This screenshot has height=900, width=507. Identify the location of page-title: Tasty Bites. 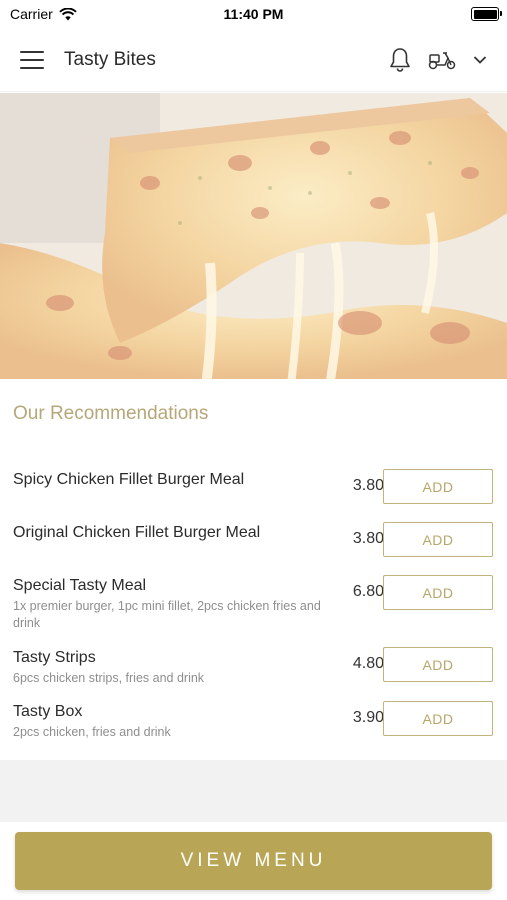
(110, 59).